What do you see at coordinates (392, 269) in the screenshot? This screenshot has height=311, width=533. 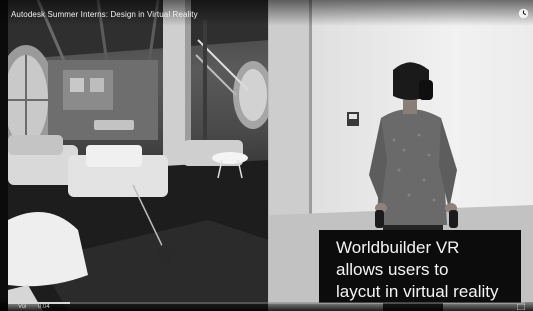 I see `caption-line-2: allows users to` at bounding box center [392, 269].